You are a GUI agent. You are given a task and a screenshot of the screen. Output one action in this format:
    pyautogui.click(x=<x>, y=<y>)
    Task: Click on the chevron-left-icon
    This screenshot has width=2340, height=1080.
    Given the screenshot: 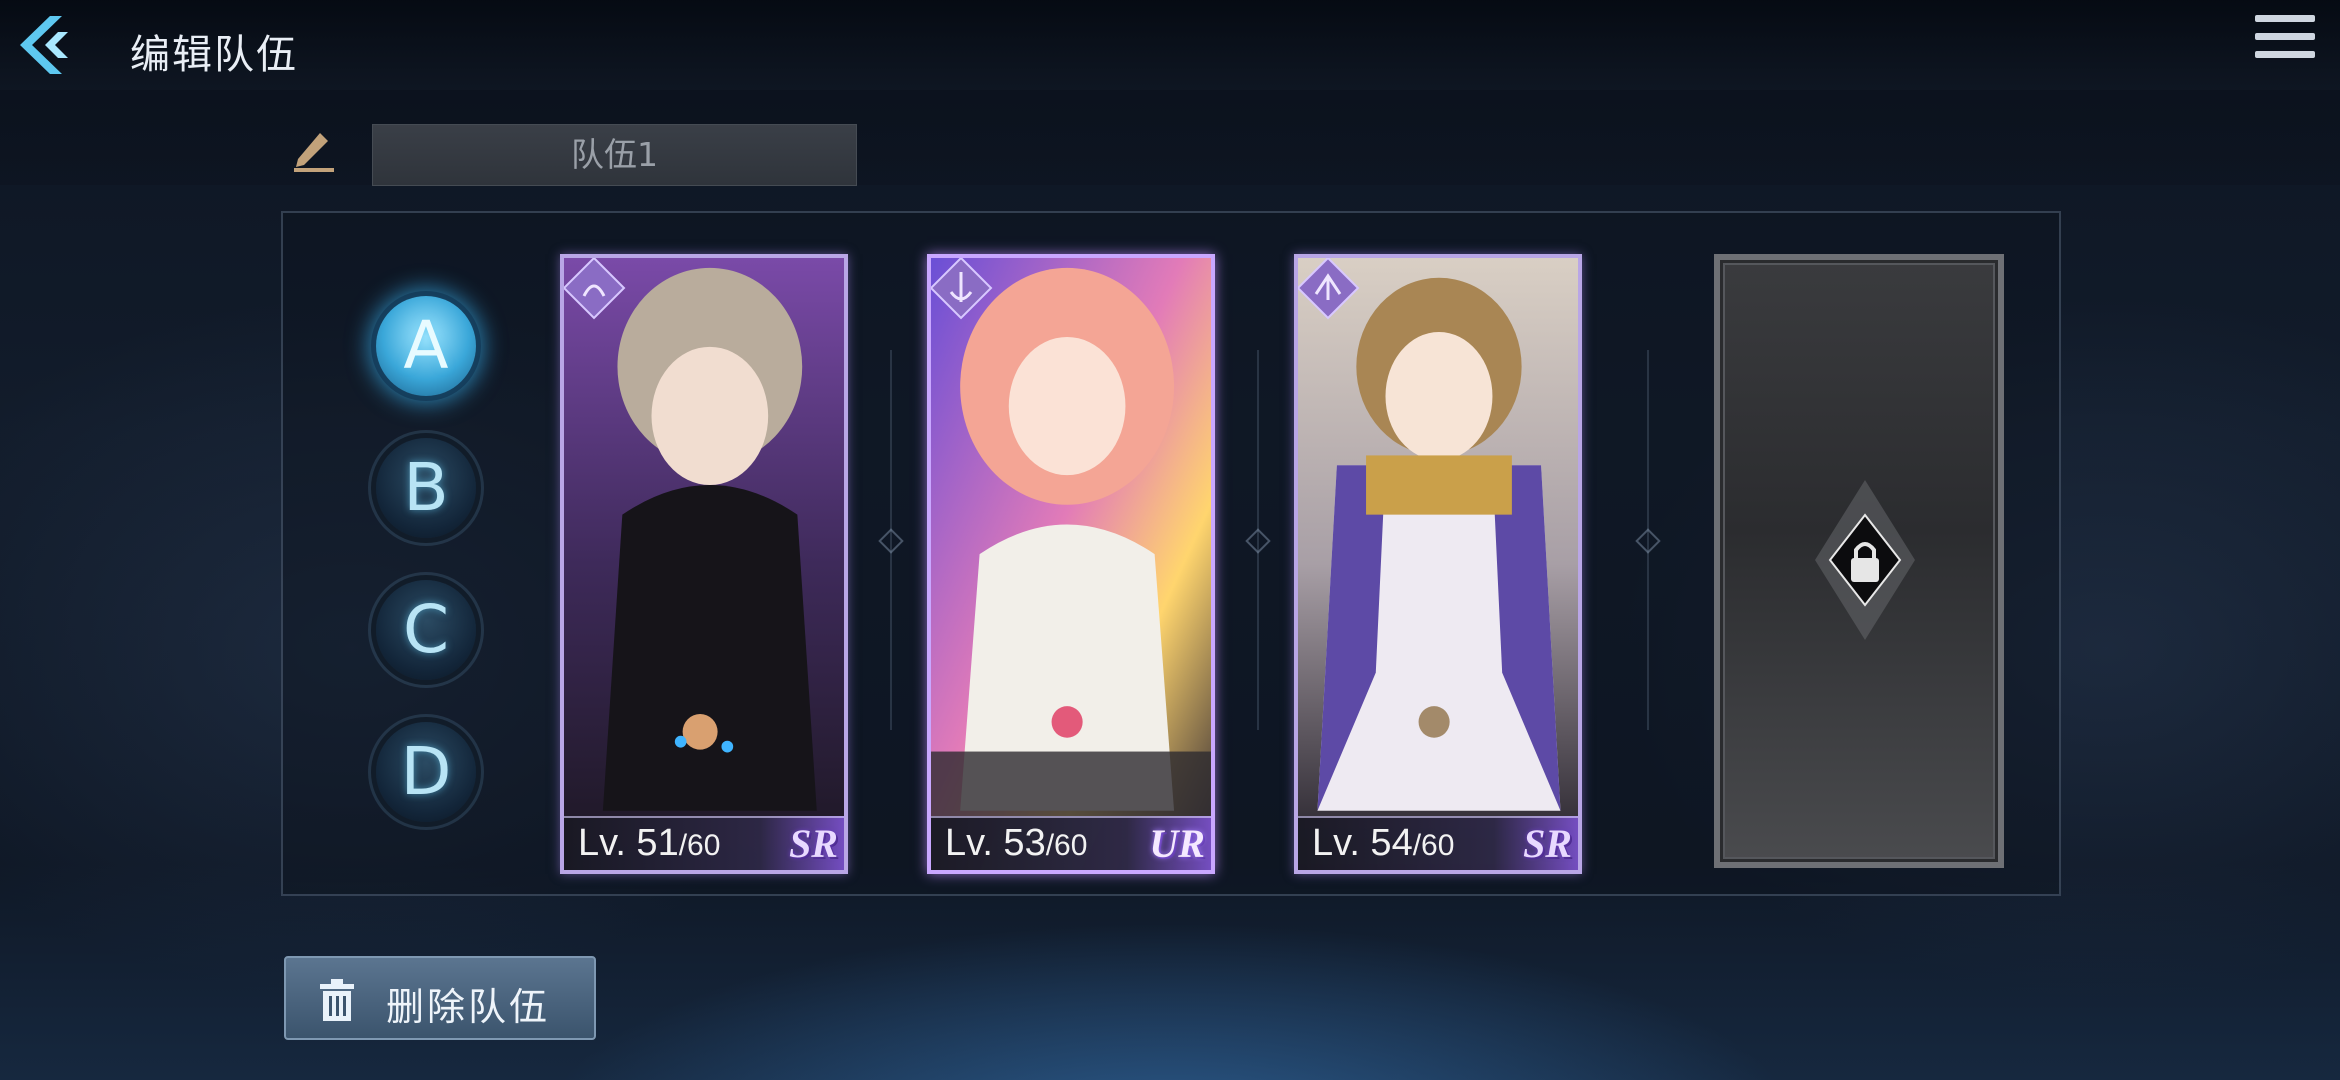 What is the action you would take?
    pyautogui.click(x=44, y=45)
    